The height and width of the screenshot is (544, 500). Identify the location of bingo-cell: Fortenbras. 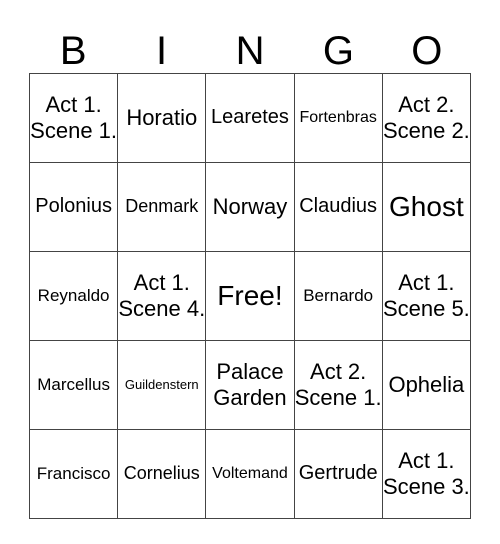
(338, 118).